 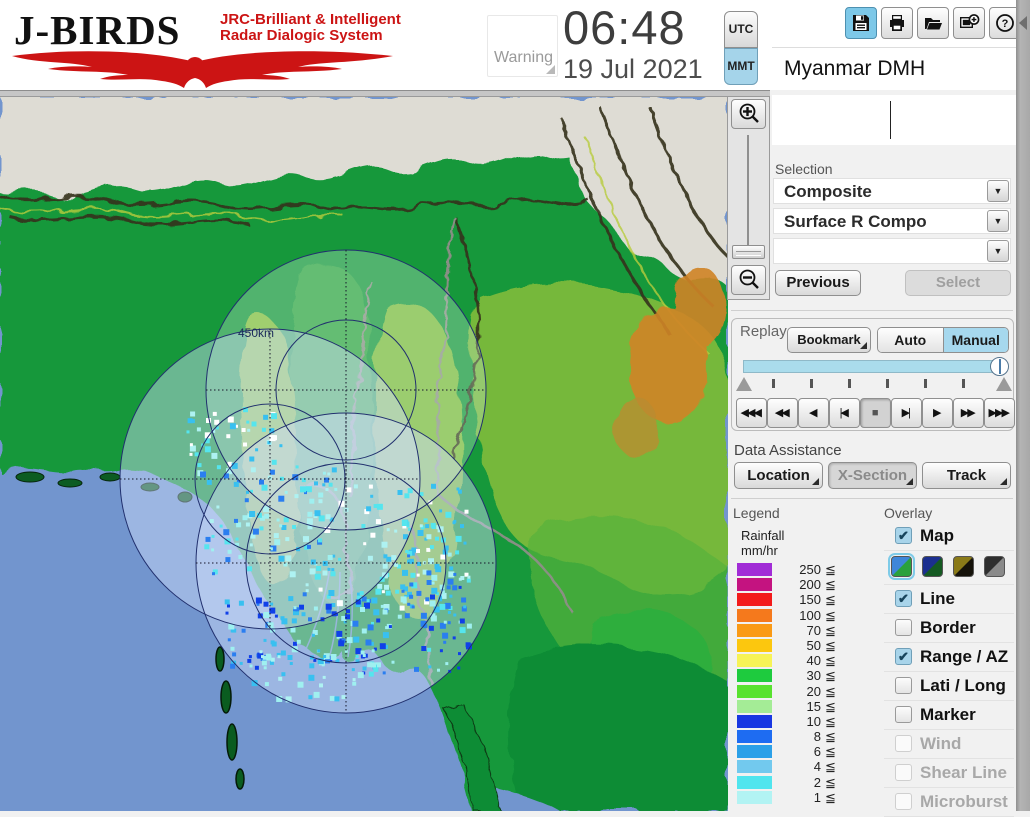 What do you see at coordinates (741, 29) in the screenshot?
I see `timezone-utc-button: UTC` at bounding box center [741, 29].